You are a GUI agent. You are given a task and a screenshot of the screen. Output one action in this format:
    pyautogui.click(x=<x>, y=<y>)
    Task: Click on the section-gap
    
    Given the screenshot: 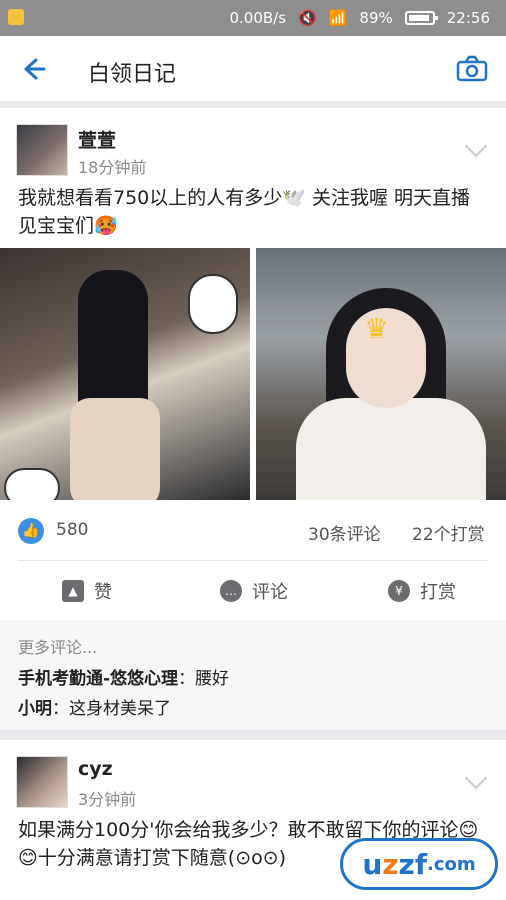 What is the action you would take?
    pyautogui.click(x=253, y=735)
    